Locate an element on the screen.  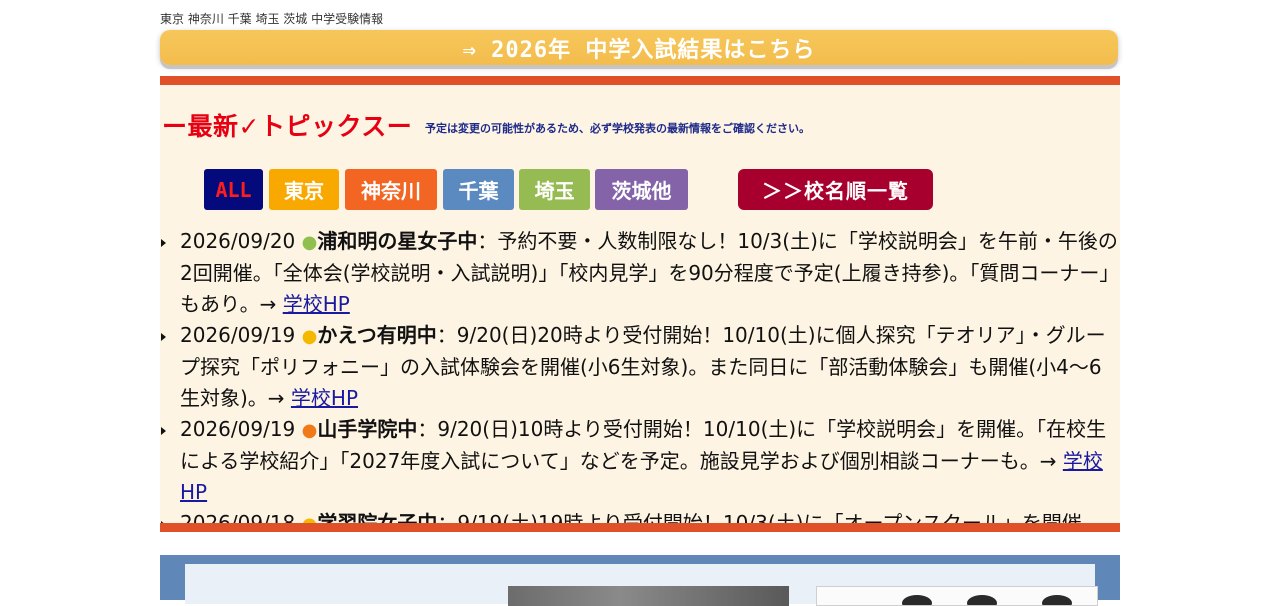
school-name: かえつ有明中 is located at coordinates (377, 335).